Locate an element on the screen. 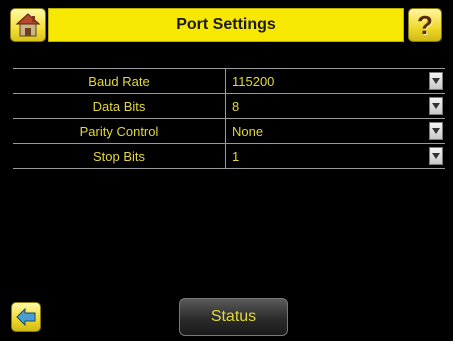 The height and width of the screenshot is (341, 453). setting-value: 1 is located at coordinates (236, 156).